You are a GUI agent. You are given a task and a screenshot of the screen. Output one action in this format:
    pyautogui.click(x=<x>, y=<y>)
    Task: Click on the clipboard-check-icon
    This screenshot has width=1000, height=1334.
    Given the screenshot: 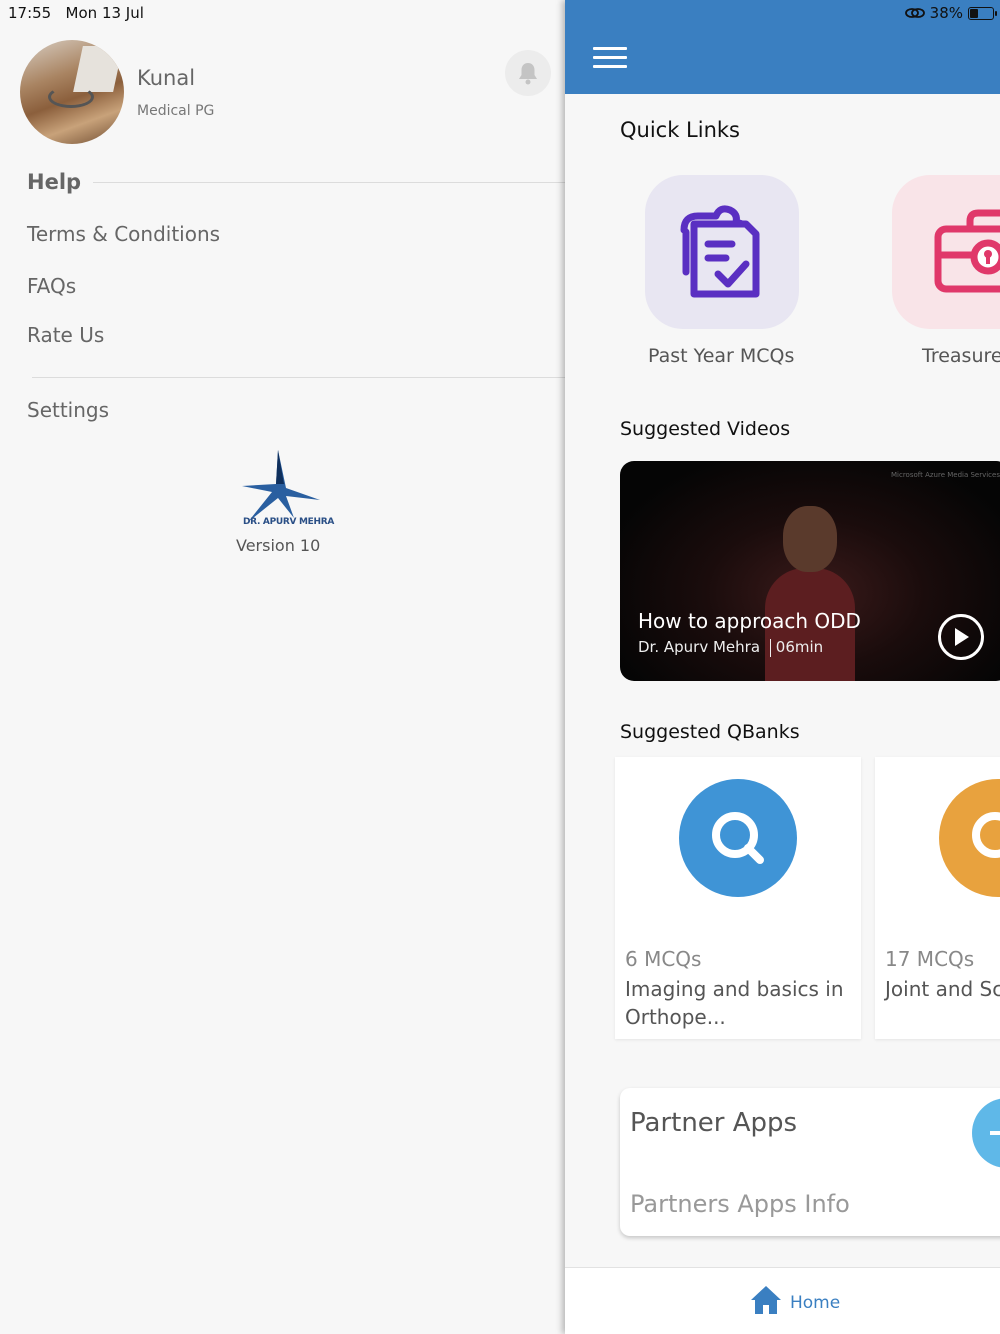 What is the action you would take?
    pyautogui.click(x=720, y=251)
    